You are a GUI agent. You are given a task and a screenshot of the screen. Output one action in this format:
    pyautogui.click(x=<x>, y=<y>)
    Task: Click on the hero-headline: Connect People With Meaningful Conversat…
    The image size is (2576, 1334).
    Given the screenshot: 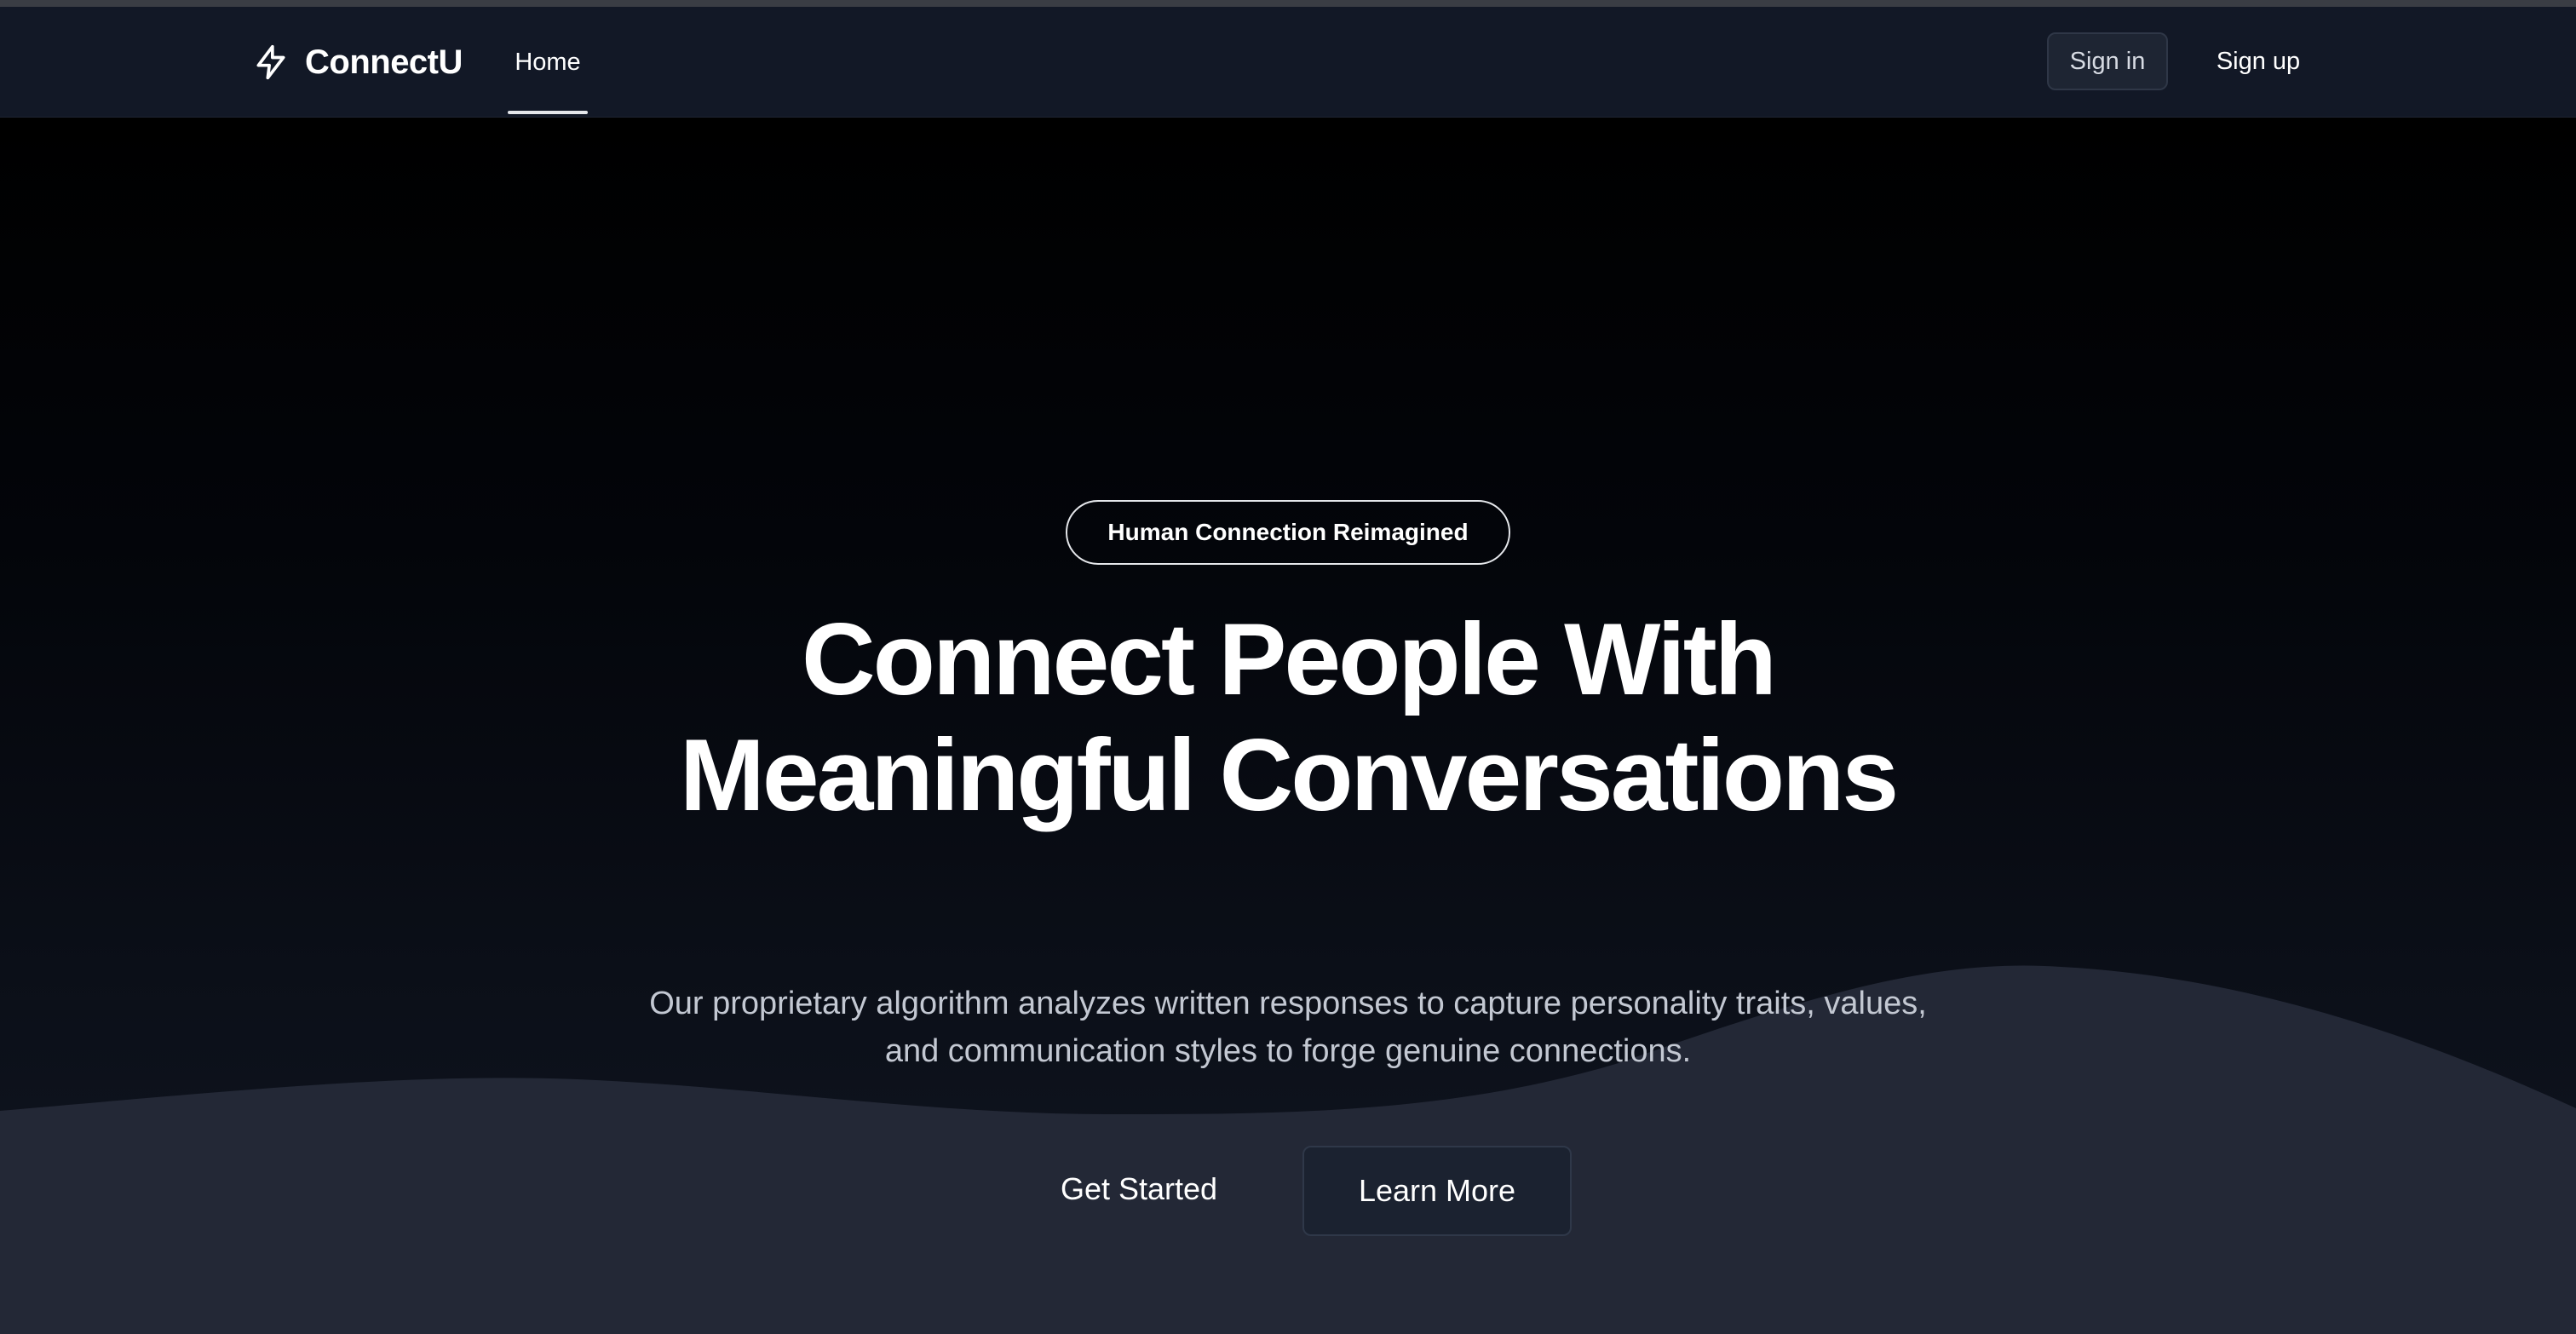 What is the action you would take?
    pyautogui.click(x=1288, y=717)
    